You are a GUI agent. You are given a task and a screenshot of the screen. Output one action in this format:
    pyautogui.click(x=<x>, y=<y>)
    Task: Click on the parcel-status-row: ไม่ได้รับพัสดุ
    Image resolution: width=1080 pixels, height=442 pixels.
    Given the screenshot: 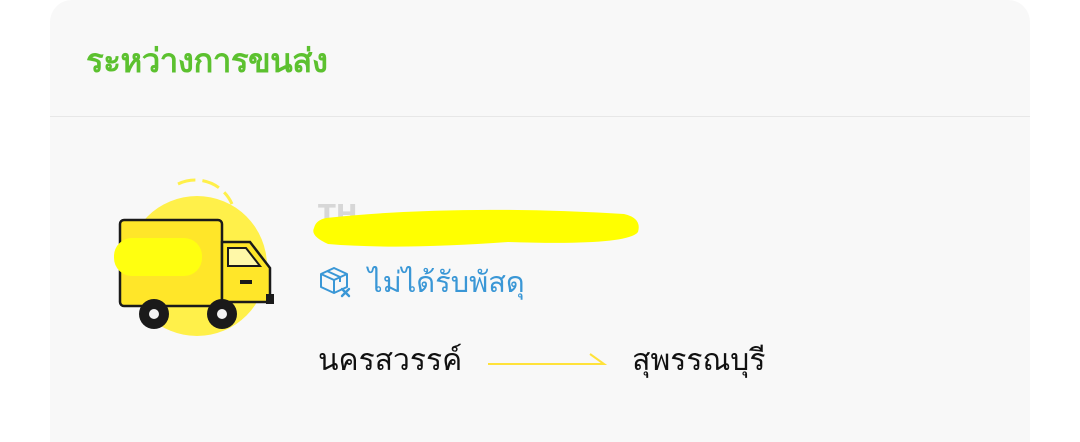 What is the action you would take?
    pyautogui.click(x=421, y=282)
    